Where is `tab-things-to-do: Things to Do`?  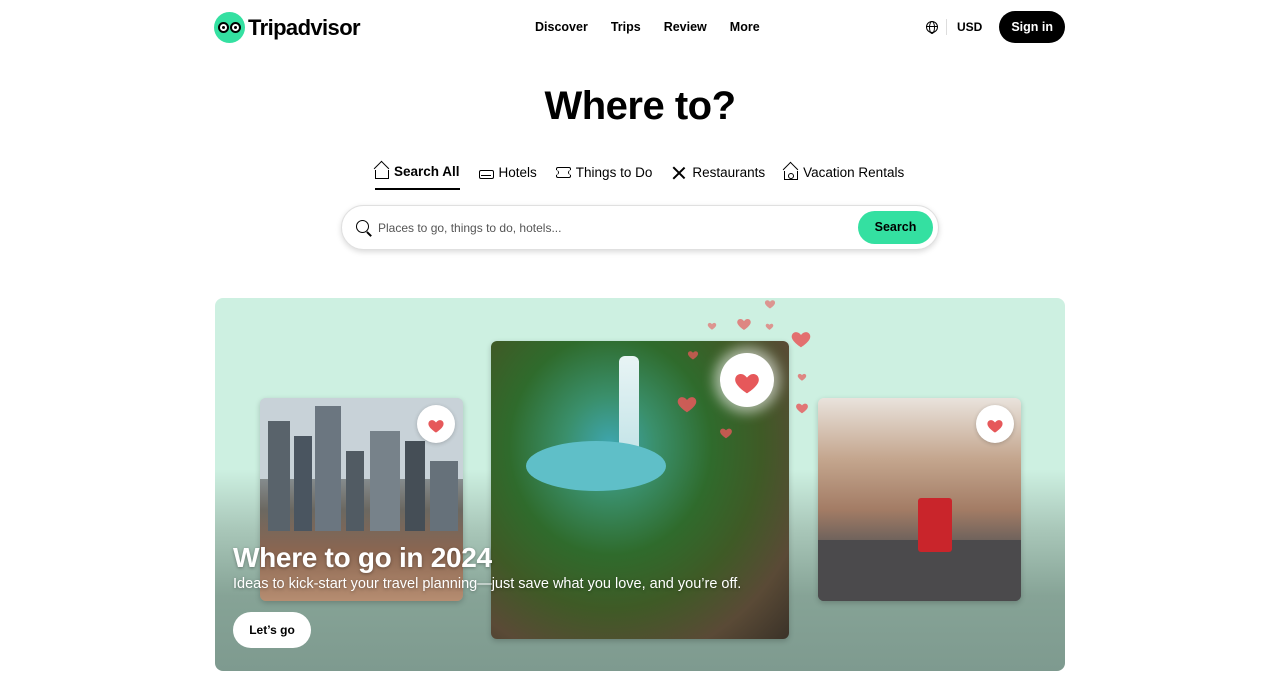 tab-things-to-do: Things to Do is located at coordinates (602, 177).